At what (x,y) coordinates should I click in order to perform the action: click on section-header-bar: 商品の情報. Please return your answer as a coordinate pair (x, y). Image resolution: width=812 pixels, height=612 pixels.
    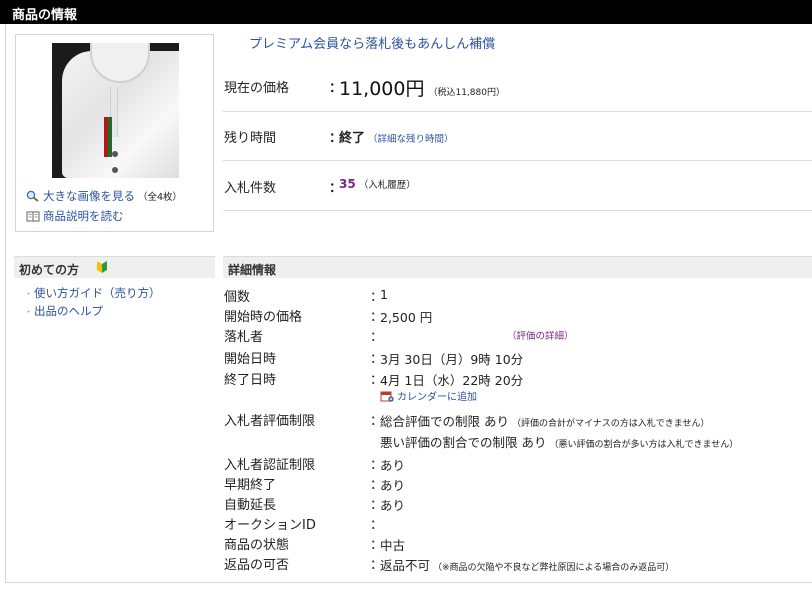
    Looking at the image, I should click on (406, 12).